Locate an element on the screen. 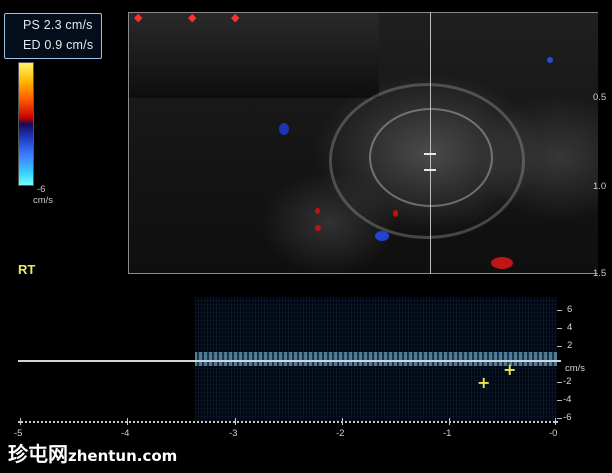 The image size is (612, 473). time-axis is located at coordinates (288, 422).